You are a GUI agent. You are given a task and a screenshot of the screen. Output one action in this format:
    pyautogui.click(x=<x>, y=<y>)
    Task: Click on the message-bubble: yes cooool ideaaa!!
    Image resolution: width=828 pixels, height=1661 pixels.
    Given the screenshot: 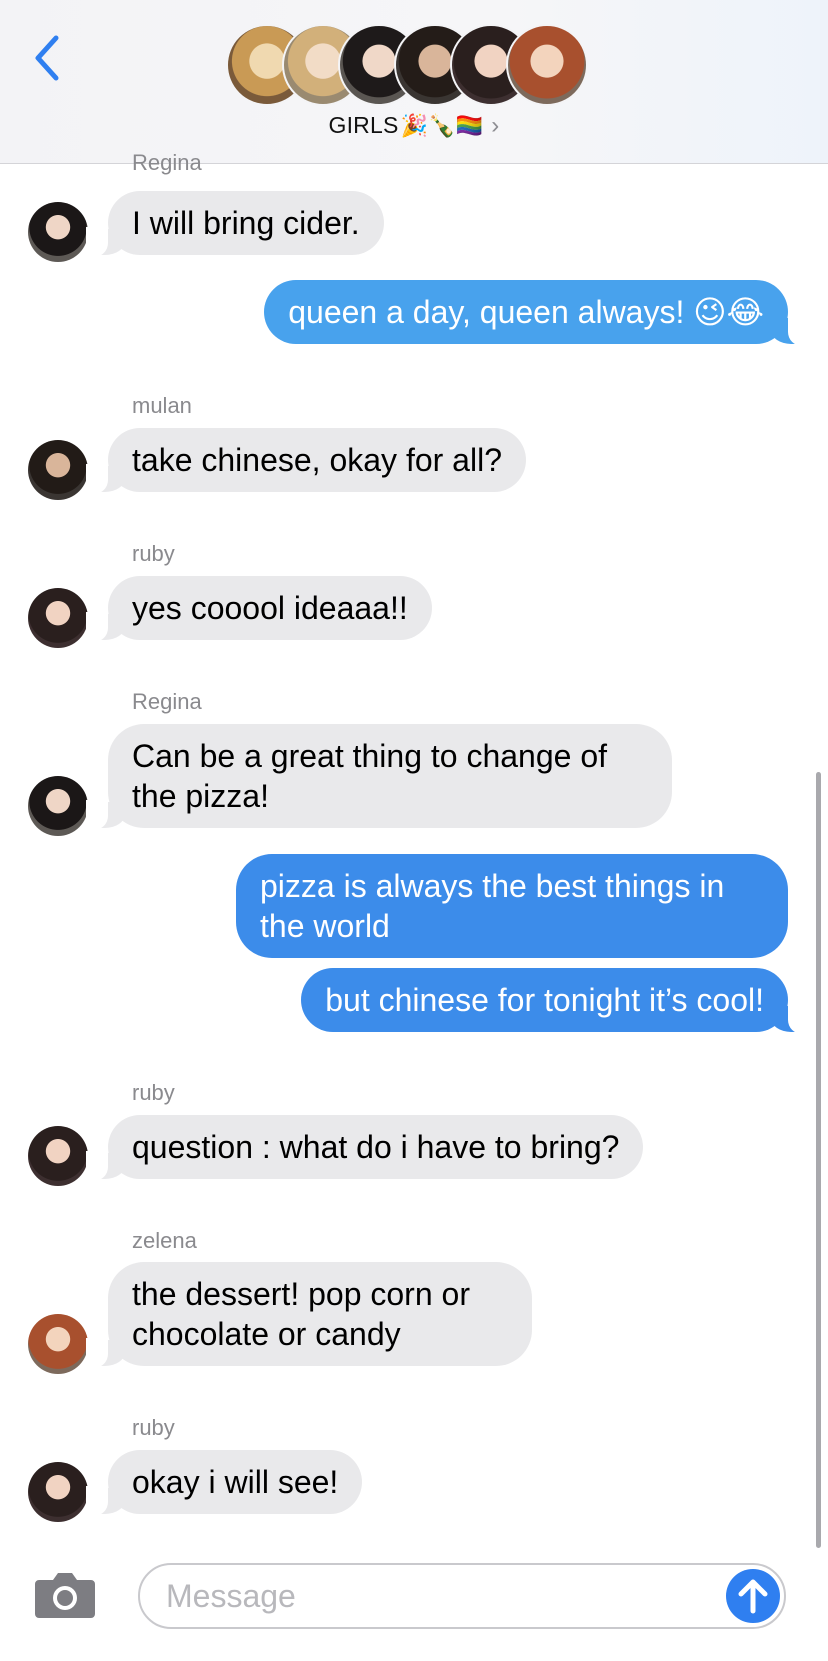 What is the action you would take?
    pyautogui.click(x=259, y=609)
    